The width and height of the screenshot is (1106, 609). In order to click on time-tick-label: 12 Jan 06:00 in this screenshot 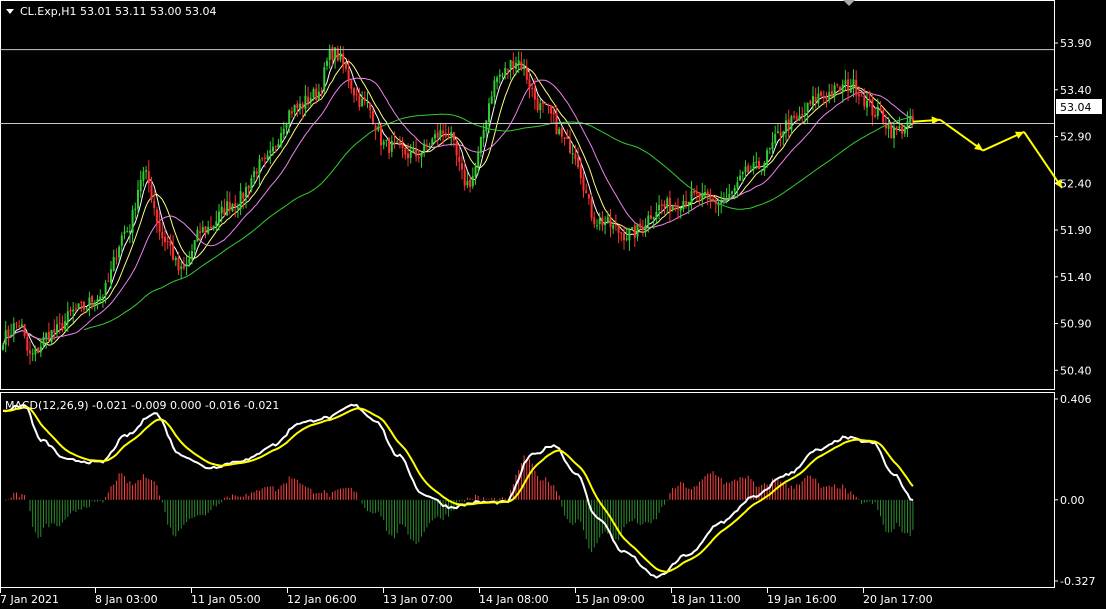, I will do `click(322, 599)`.